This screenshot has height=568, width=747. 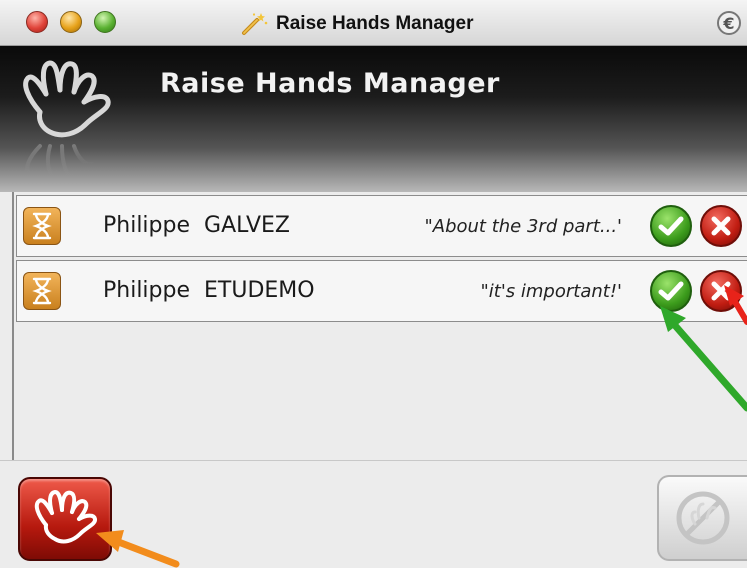 What do you see at coordinates (196, 225) in the screenshot?
I see `participant-name: Philippe GALVEZ` at bounding box center [196, 225].